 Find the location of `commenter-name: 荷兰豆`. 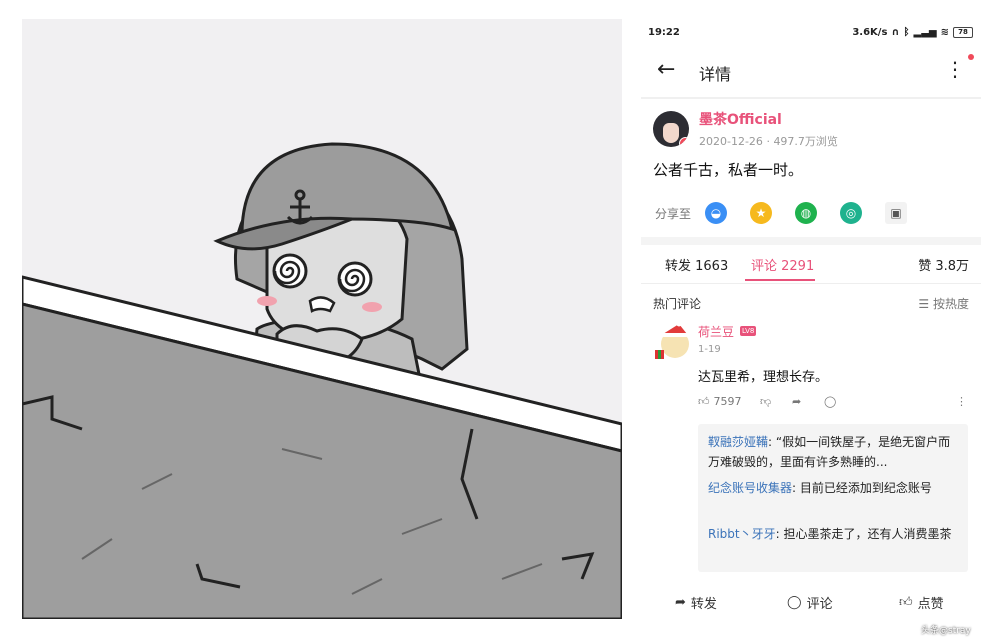

commenter-name: 荷兰豆 is located at coordinates (716, 331).